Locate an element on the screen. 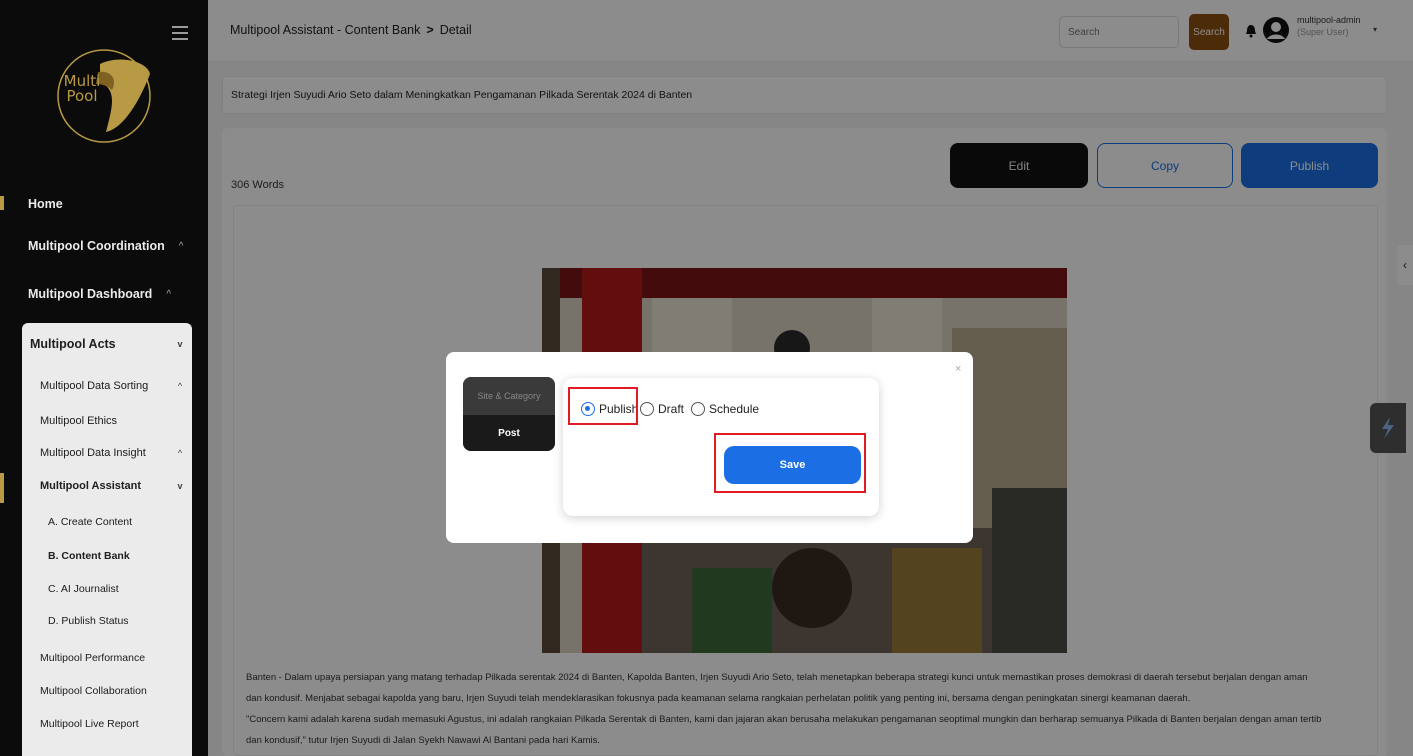 This screenshot has width=1413, height=756. highlight-save-button is located at coordinates (790, 463).